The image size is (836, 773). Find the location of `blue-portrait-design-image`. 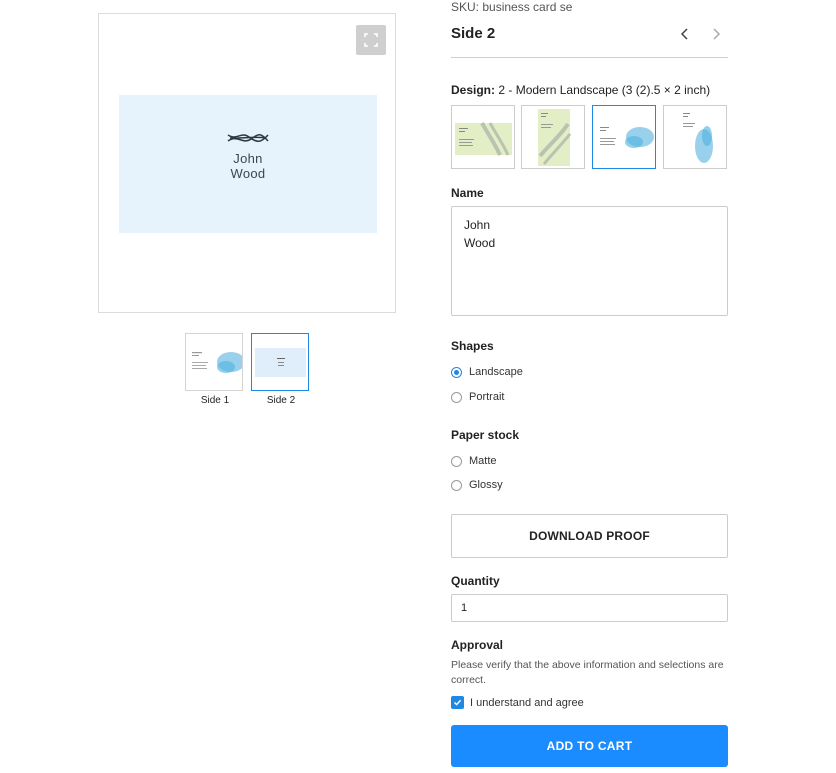

blue-portrait-design-image is located at coordinates (696, 137).